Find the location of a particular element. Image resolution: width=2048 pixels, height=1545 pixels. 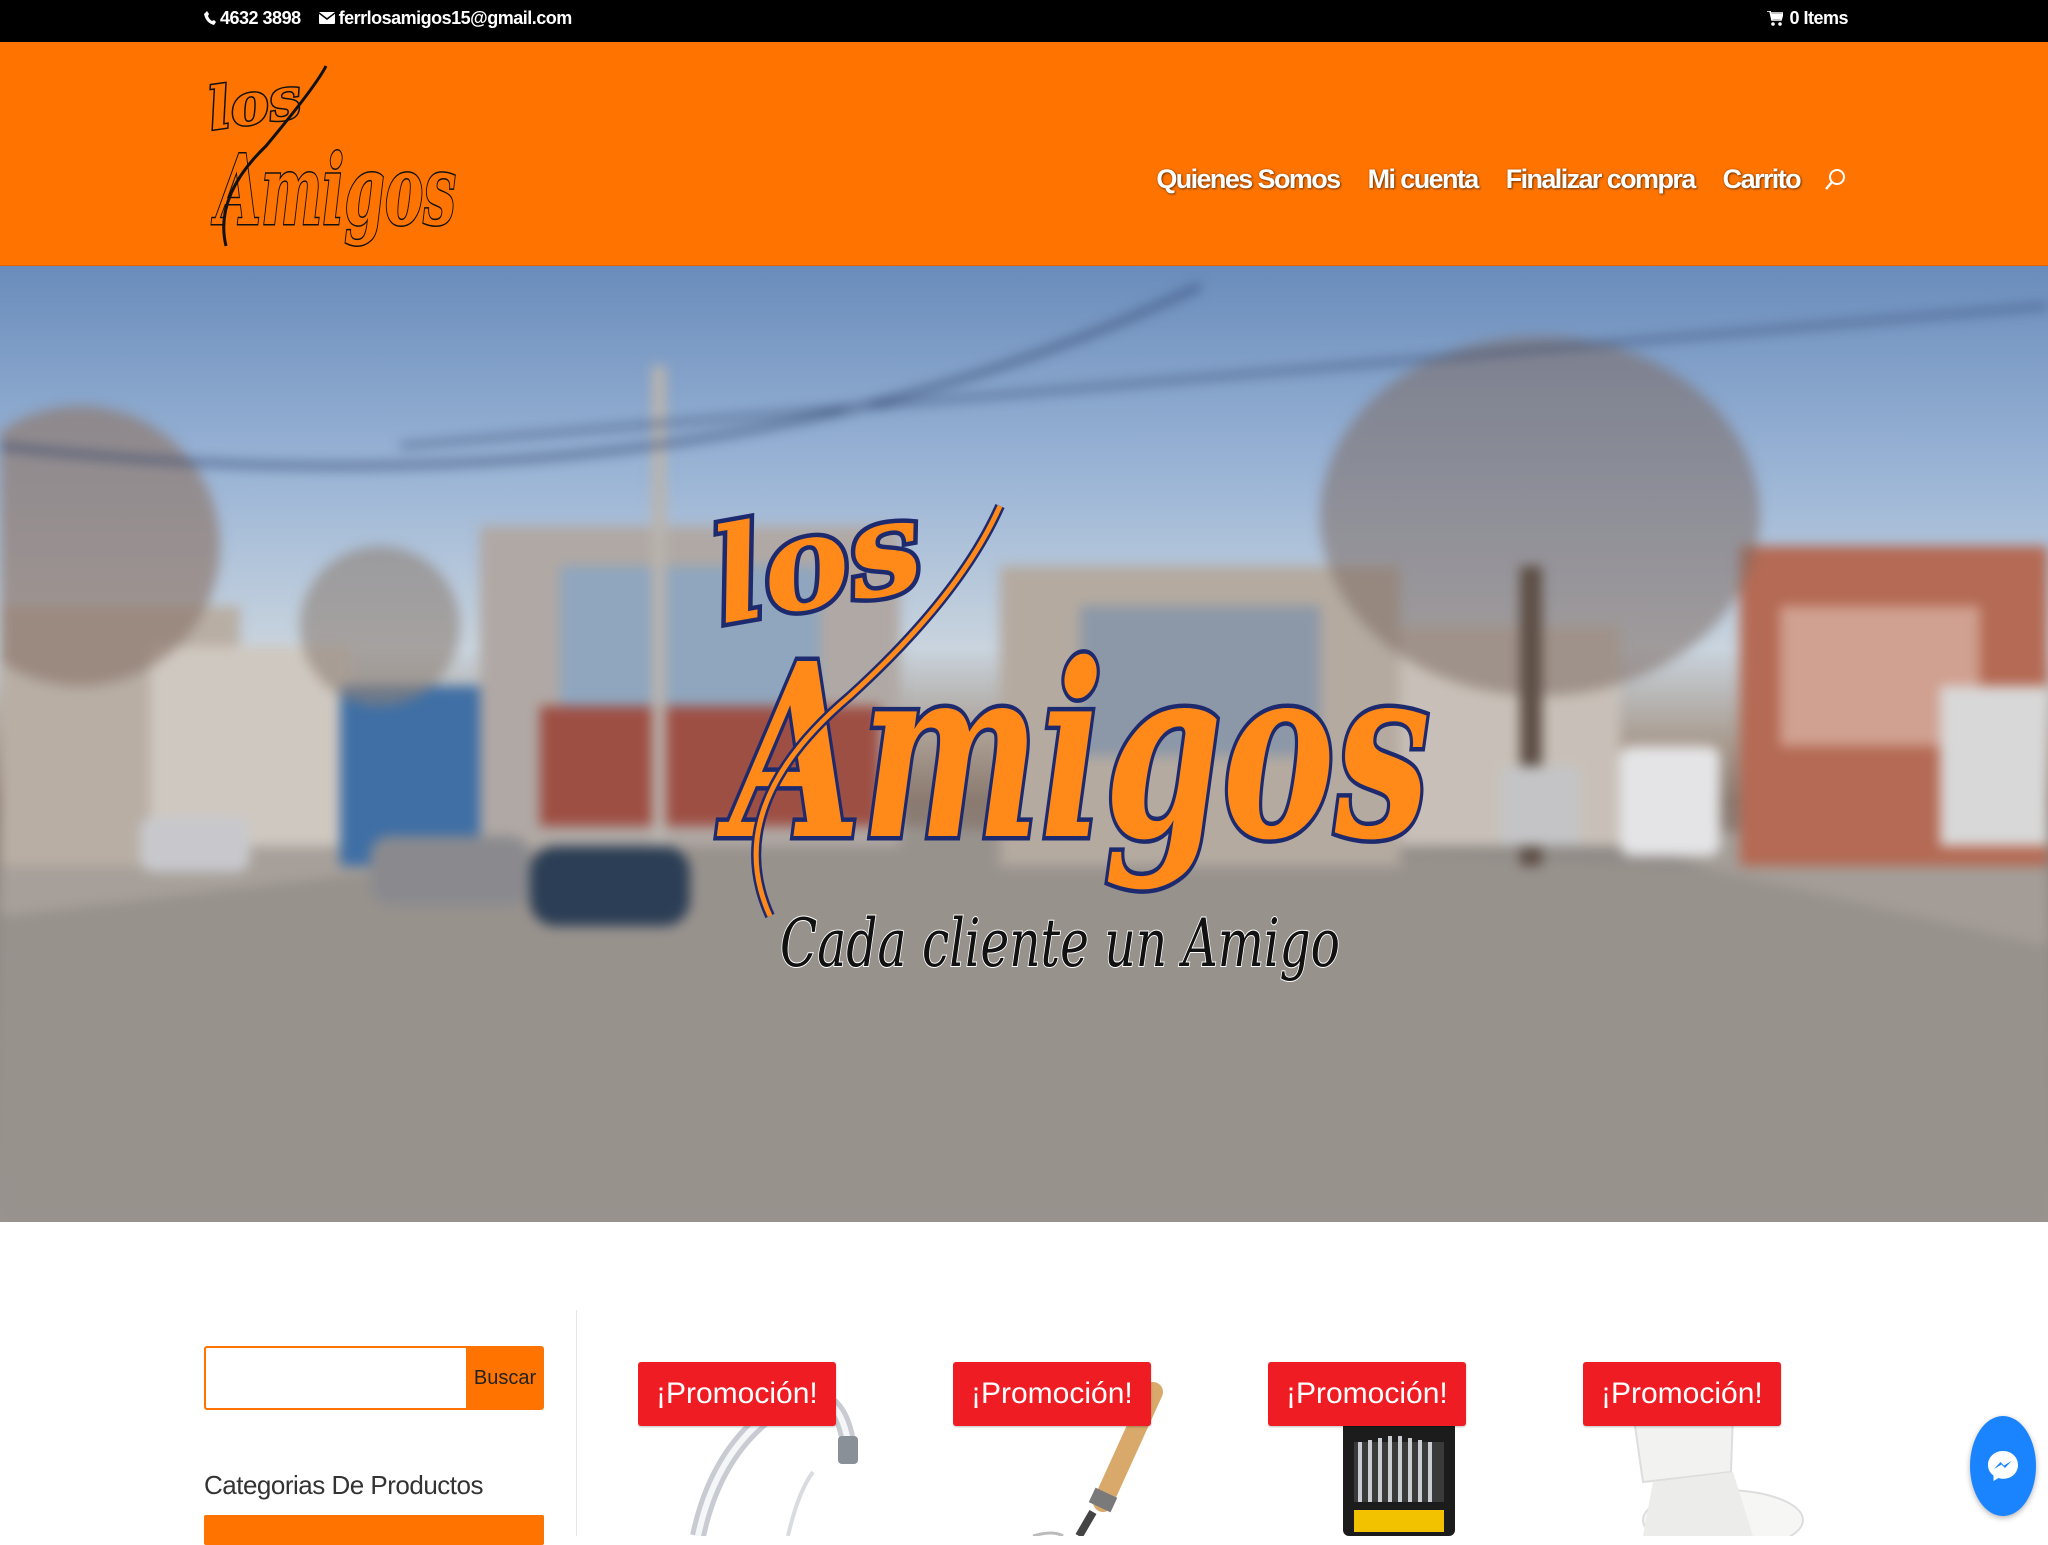

messenger-chat-button is located at coordinates (2003, 1466).